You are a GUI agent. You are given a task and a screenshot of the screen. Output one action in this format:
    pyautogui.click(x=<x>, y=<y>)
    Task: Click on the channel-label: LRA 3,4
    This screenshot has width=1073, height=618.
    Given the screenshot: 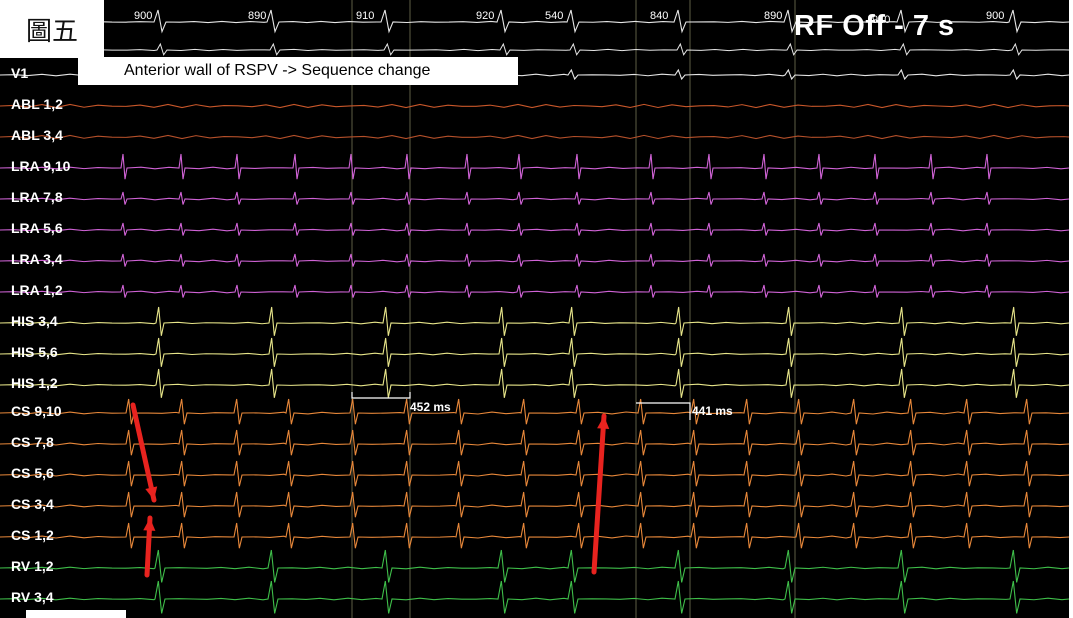 What is the action you would take?
    pyautogui.click(x=37, y=259)
    